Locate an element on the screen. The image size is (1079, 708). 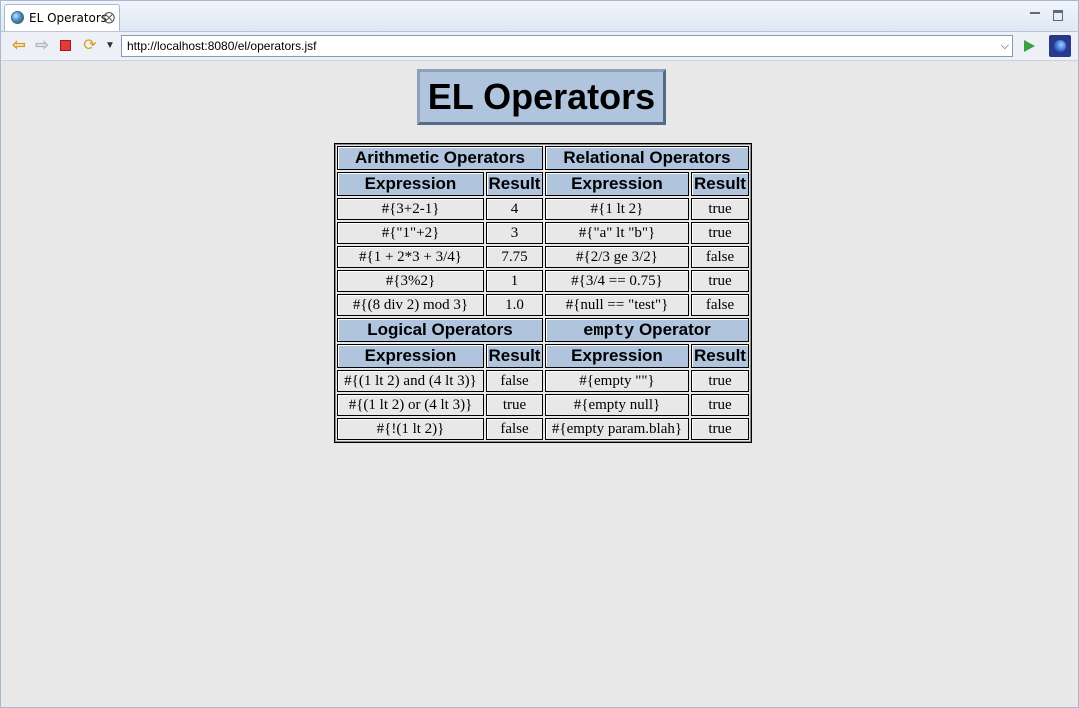
stop-icon is located at coordinates (66, 46).